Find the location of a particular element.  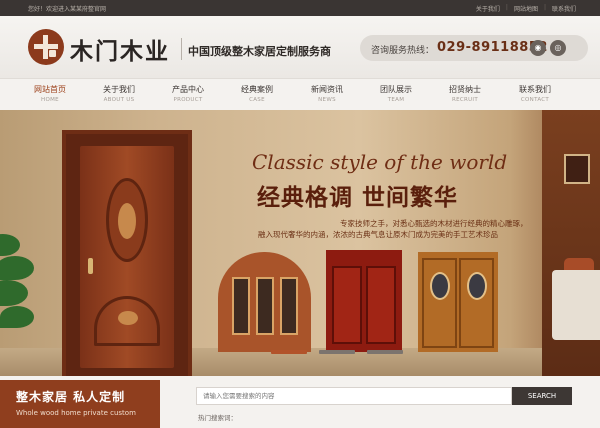

sofa-image is located at coordinates (576, 305).